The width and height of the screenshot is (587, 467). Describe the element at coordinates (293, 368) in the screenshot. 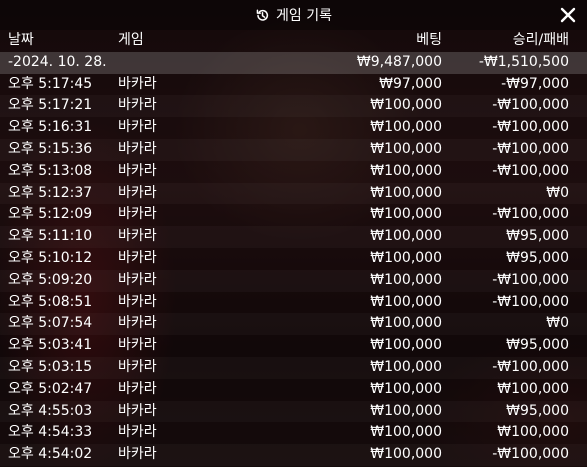

I see `history-row: 오후 5:03:15 바카라 ₩100,000 -₩100,000` at that location.